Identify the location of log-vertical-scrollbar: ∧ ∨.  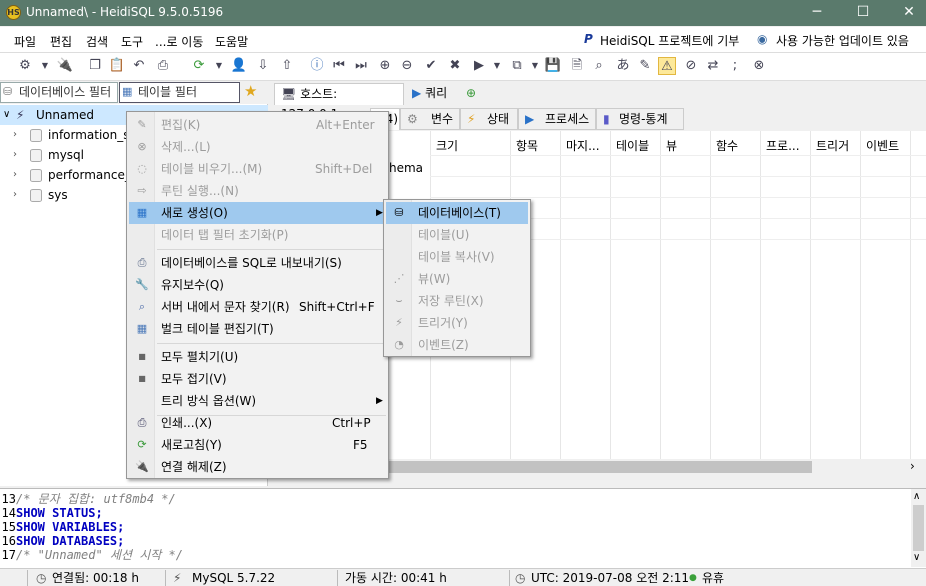
(918, 528).